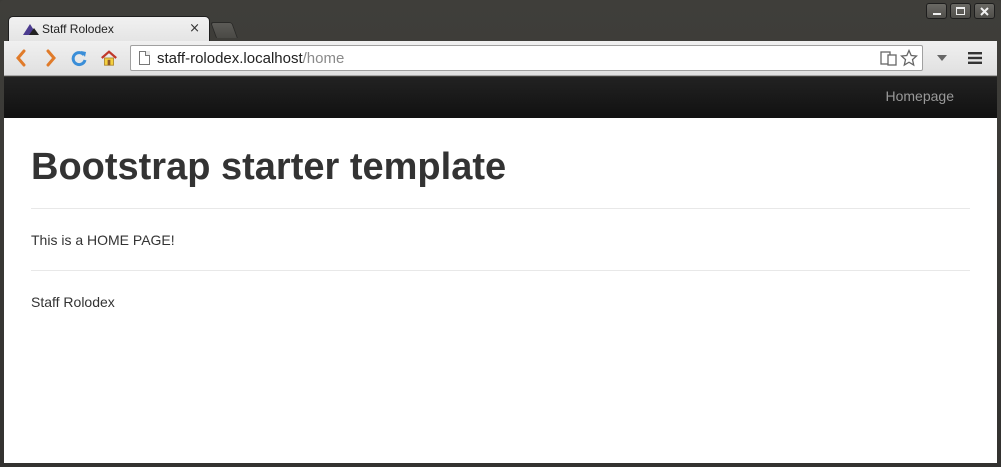  What do you see at coordinates (79, 58) in the screenshot?
I see `reload-icon` at bounding box center [79, 58].